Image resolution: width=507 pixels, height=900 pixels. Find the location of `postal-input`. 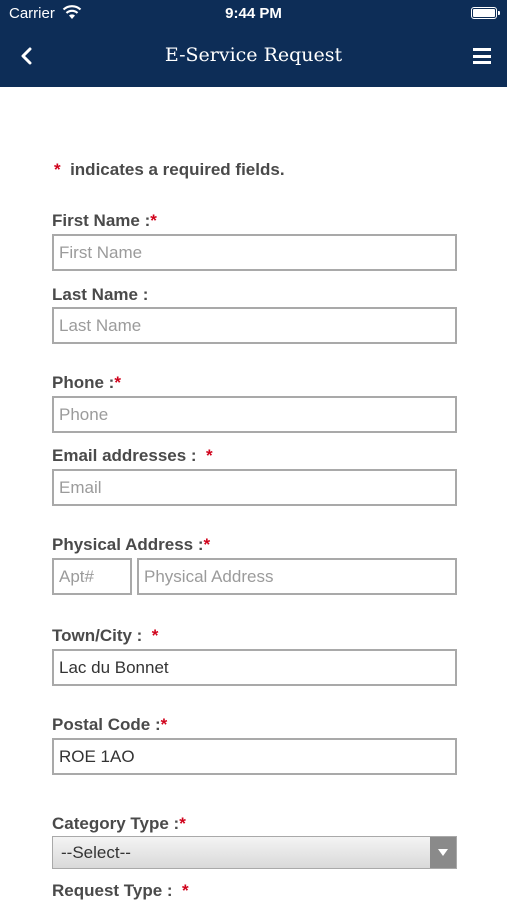

postal-input is located at coordinates (254, 756).